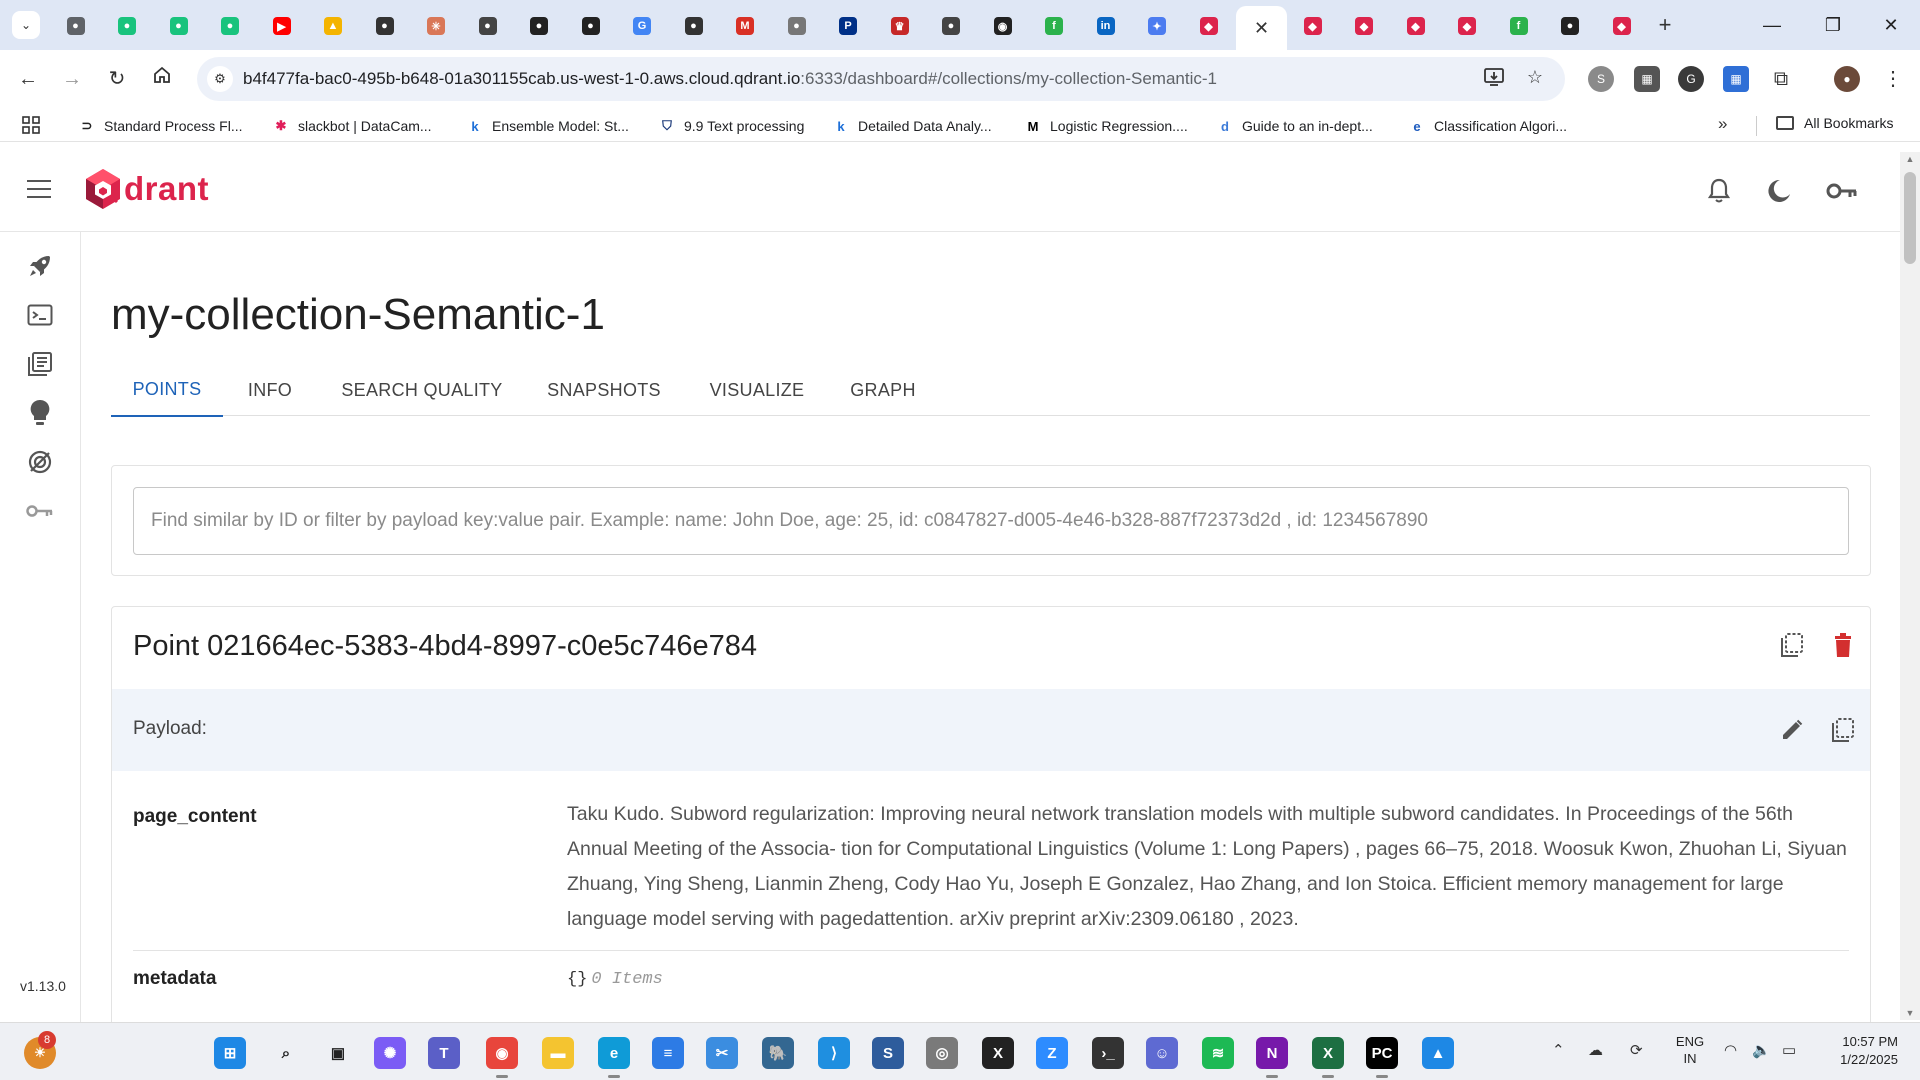  What do you see at coordinates (1108, 1053) in the screenshot?
I see `terminal-icon: ›_` at bounding box center [1108, 1053].